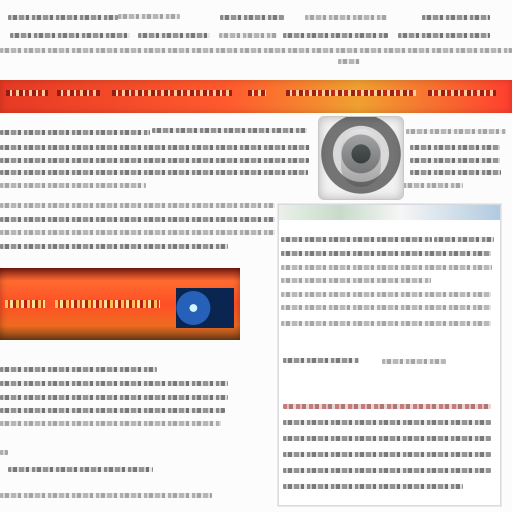 The width and height of the screenshot is (512, 512). Describe the element at coordinates (205, 308) in the screenshot. I see `promo-image-icon` at that location.